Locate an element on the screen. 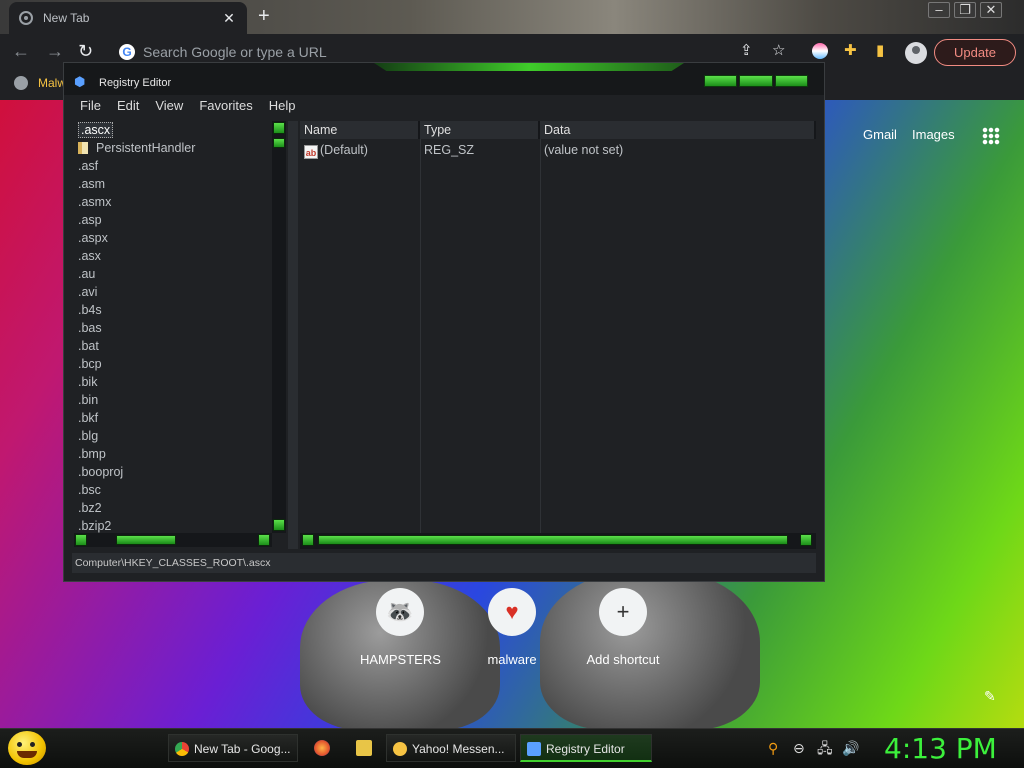  pane-splitter is located at coordinates (293, 335).